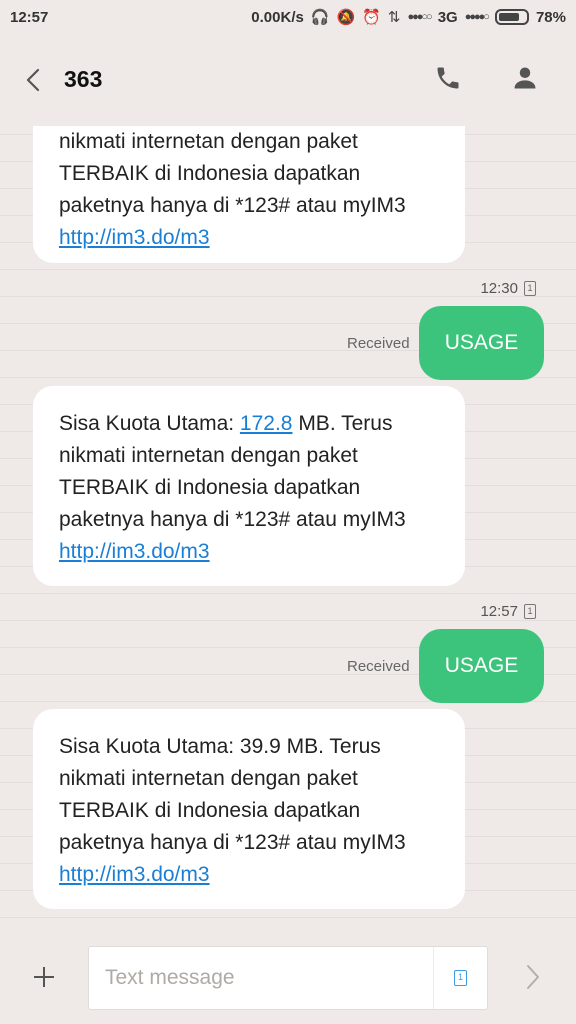 The image size is (576, 1024). I want to click on message-input, so click(259, 978).